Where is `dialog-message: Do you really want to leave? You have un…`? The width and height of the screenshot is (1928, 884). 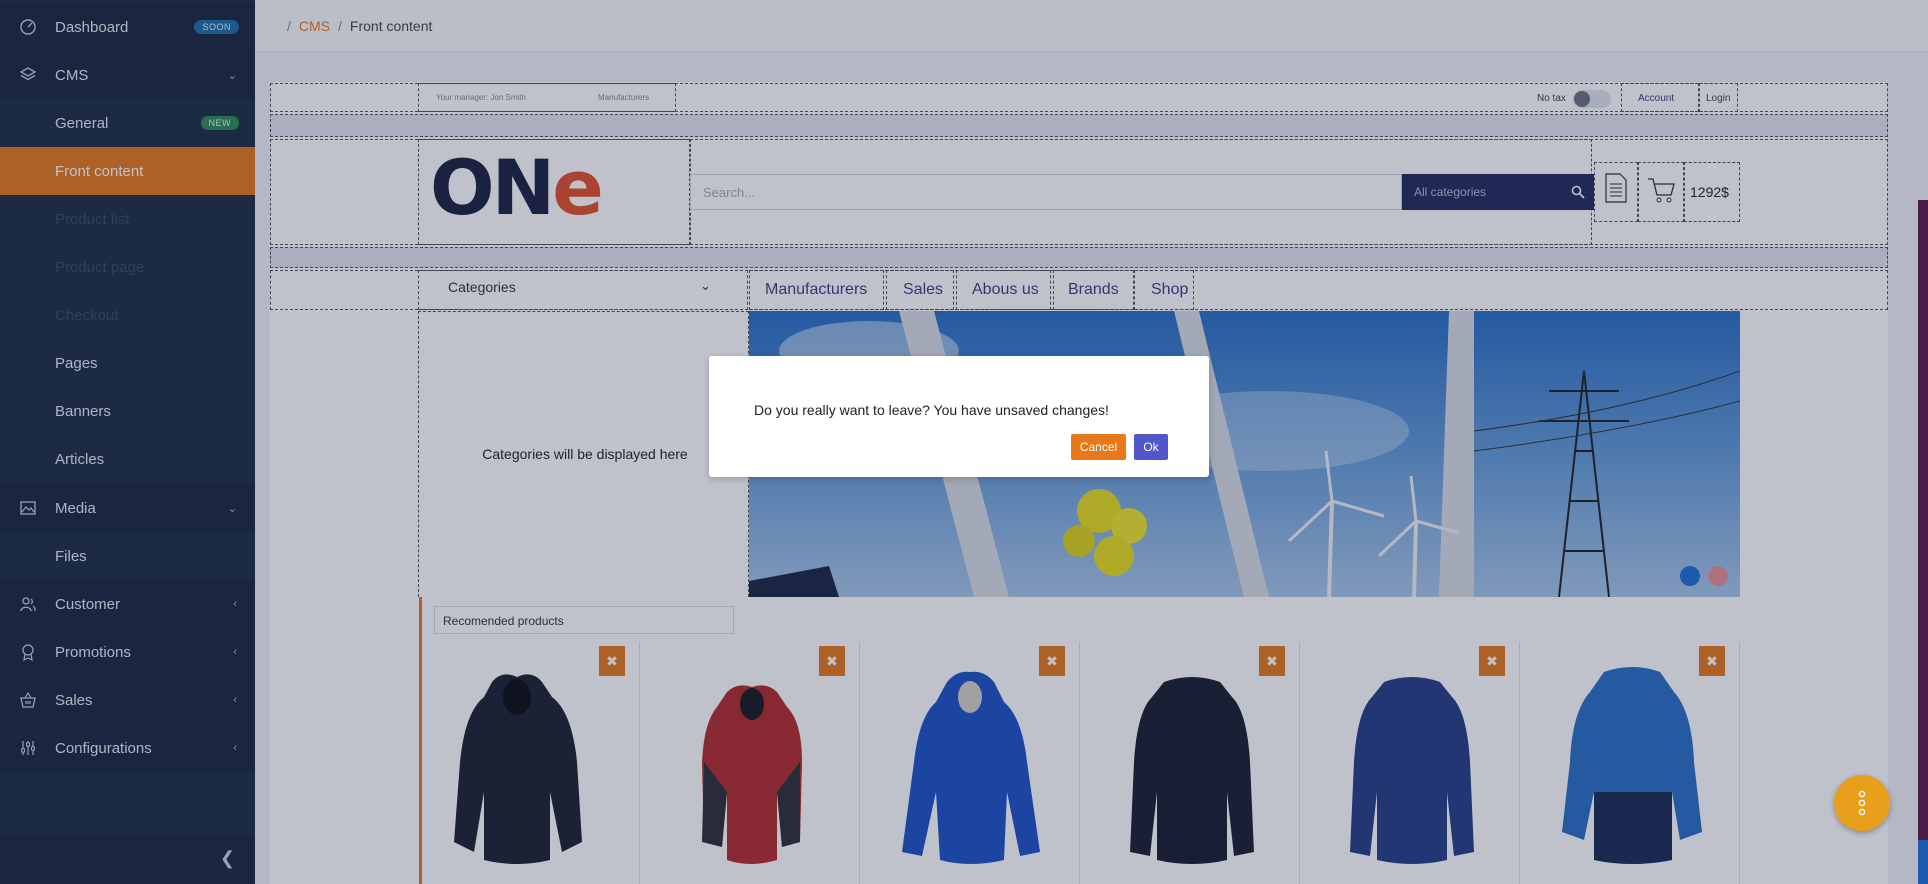
dialog-message: Do you really want to leave? You have un… is located at coordinates (931, 410).